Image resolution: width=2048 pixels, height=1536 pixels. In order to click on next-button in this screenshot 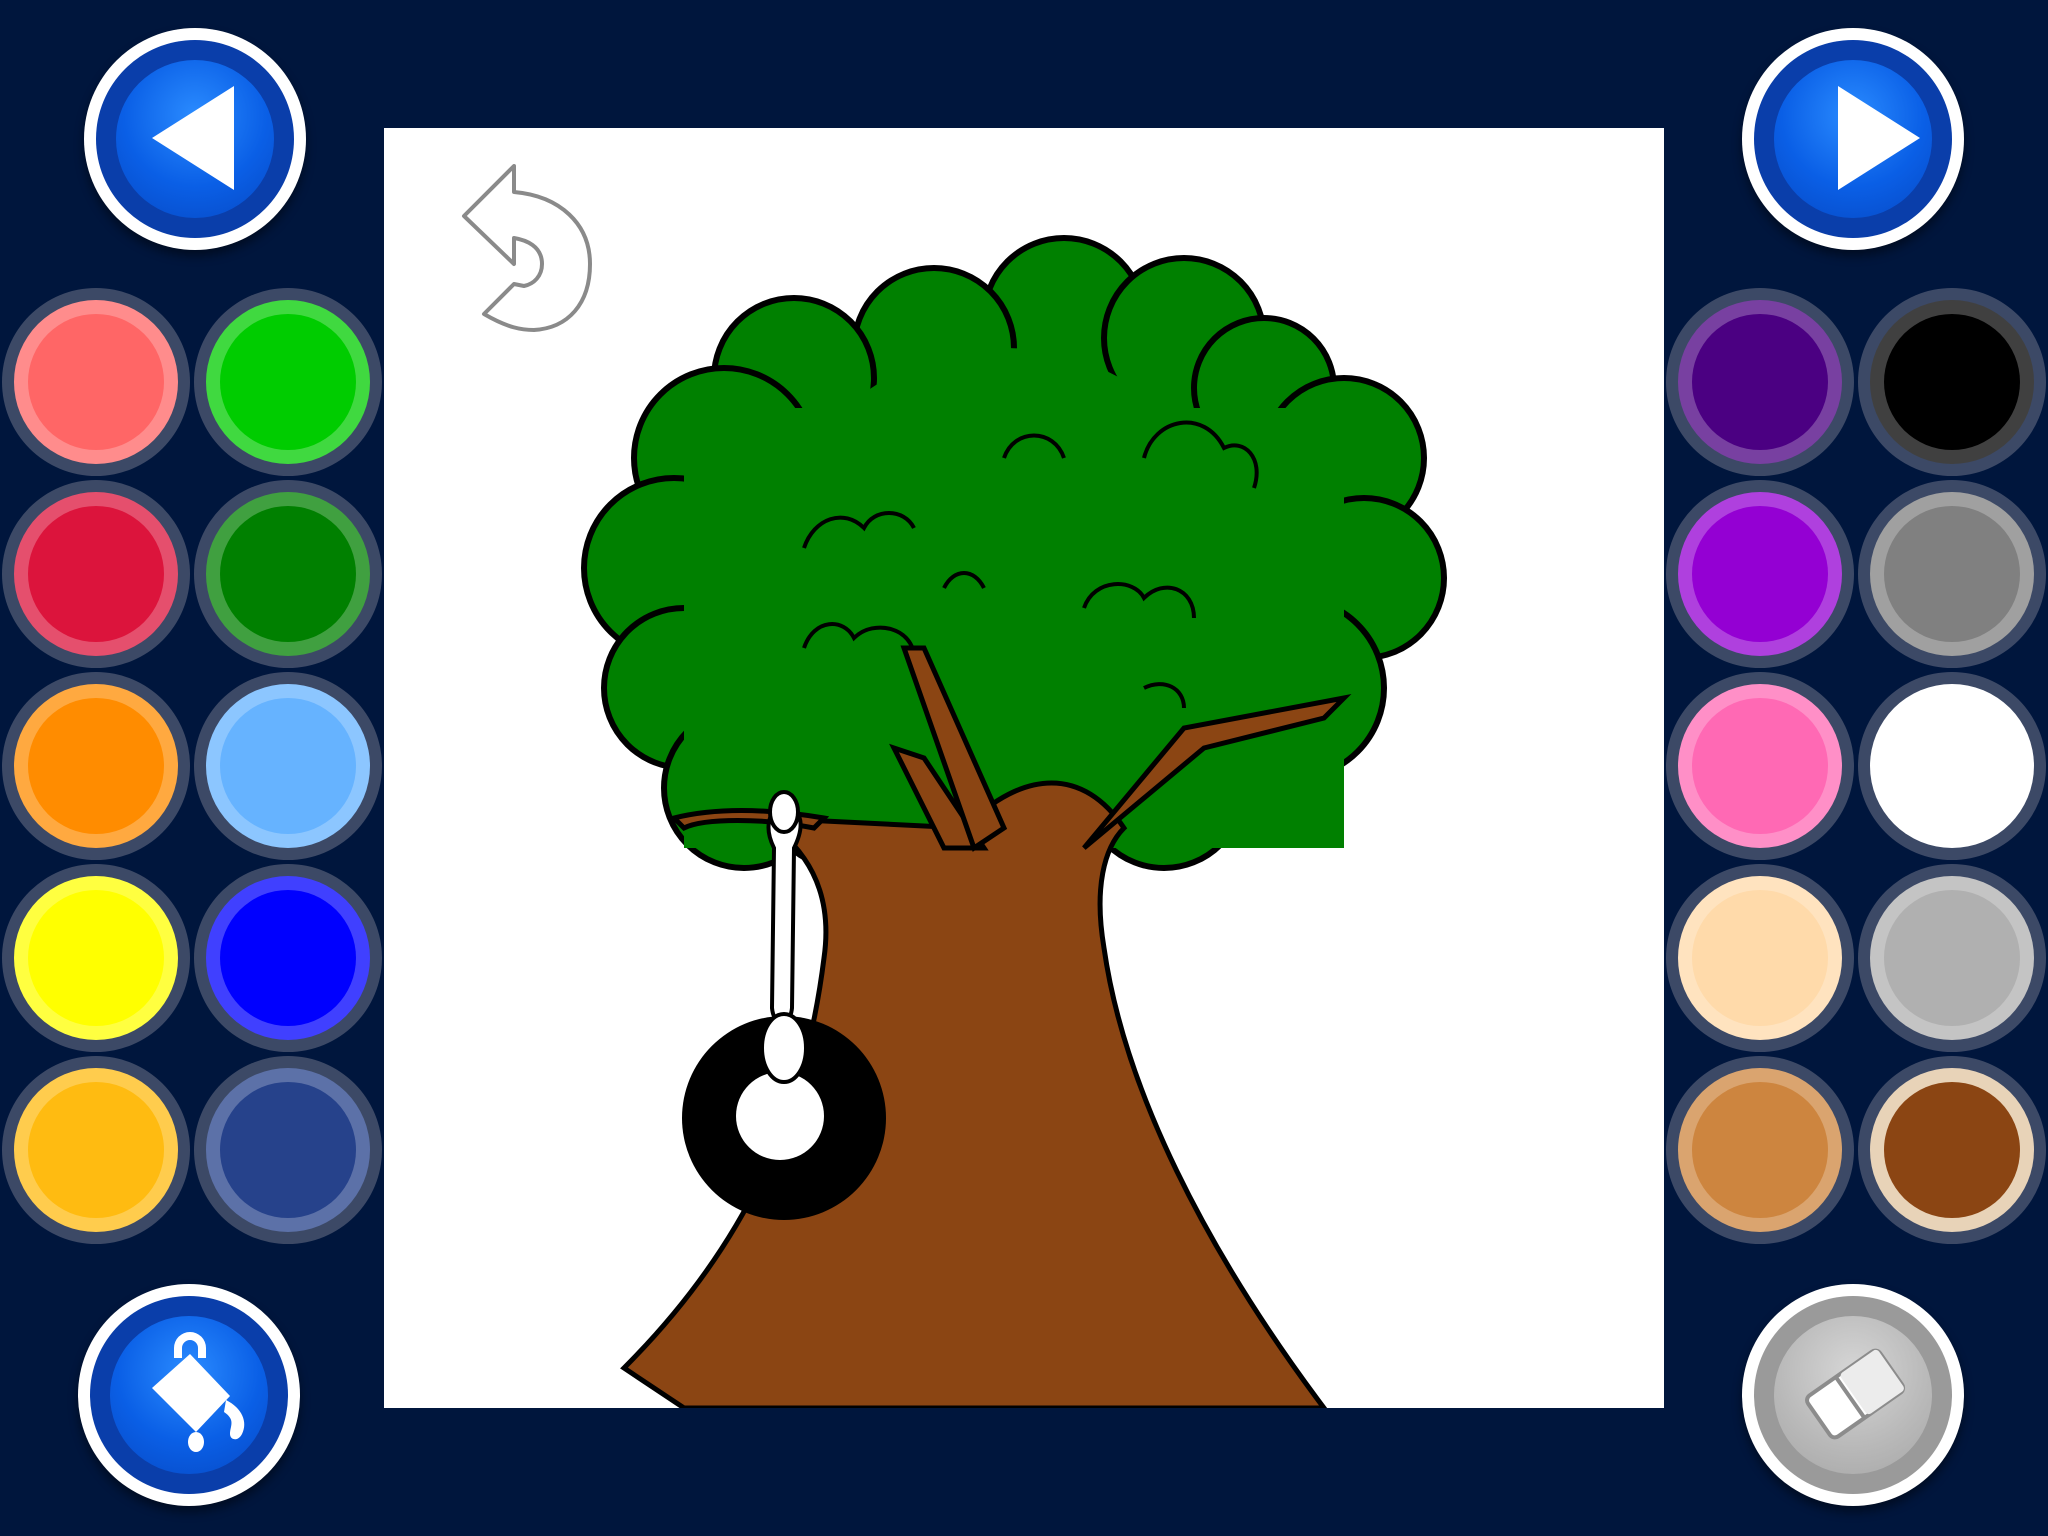, I will do `click(1853, 139)`.